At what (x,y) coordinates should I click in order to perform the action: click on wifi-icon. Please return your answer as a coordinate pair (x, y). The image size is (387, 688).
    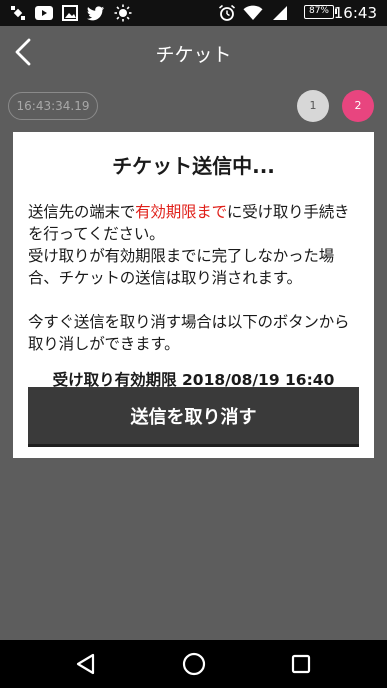
    Looking at the image, I should click on (253, 13).